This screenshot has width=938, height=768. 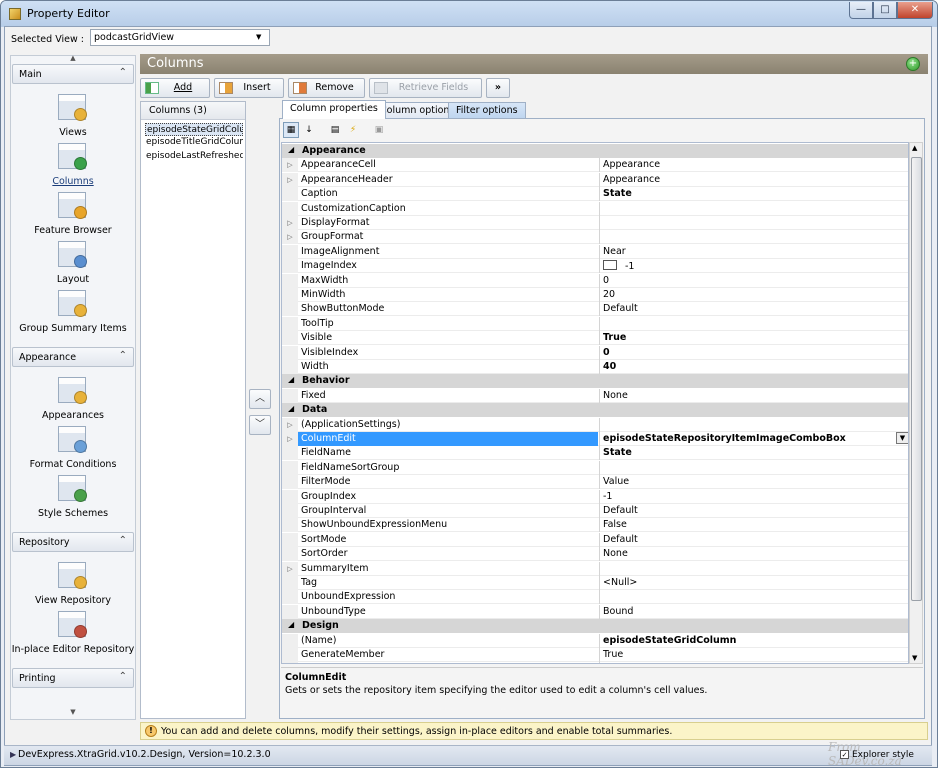 What do you see at coordinates (595, 237) in the screenshot?
I see `property-row: ▷ GroupFormat` at bounding box center [595, 237].